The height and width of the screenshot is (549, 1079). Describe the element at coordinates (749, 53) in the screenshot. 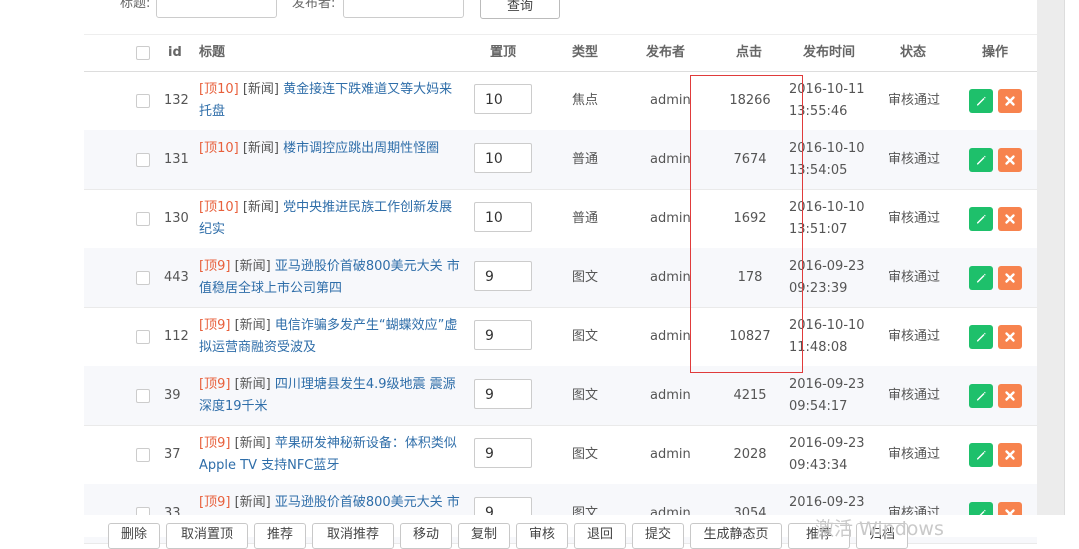

I see `col-clicks: 点击` at that location.